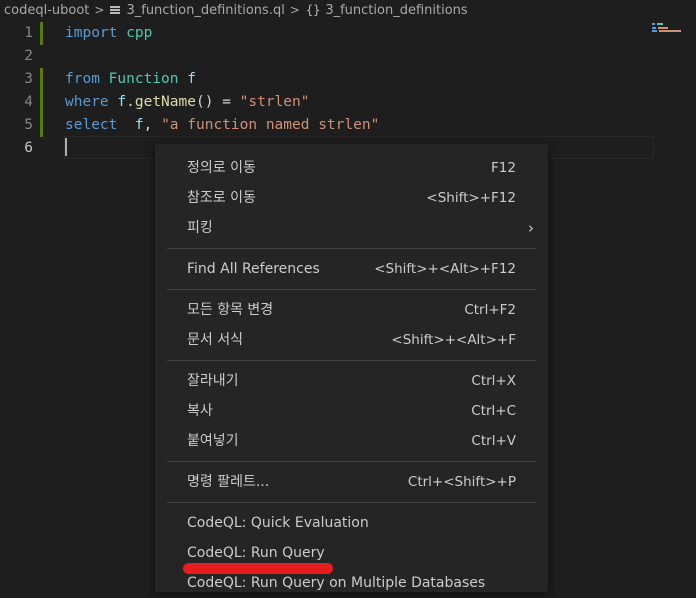 Image resolution: width=696 pixels, height=598 pixels. Describe the element at coordinates (165, 102) in the screenshot. I see `code-token: getName` at that location.